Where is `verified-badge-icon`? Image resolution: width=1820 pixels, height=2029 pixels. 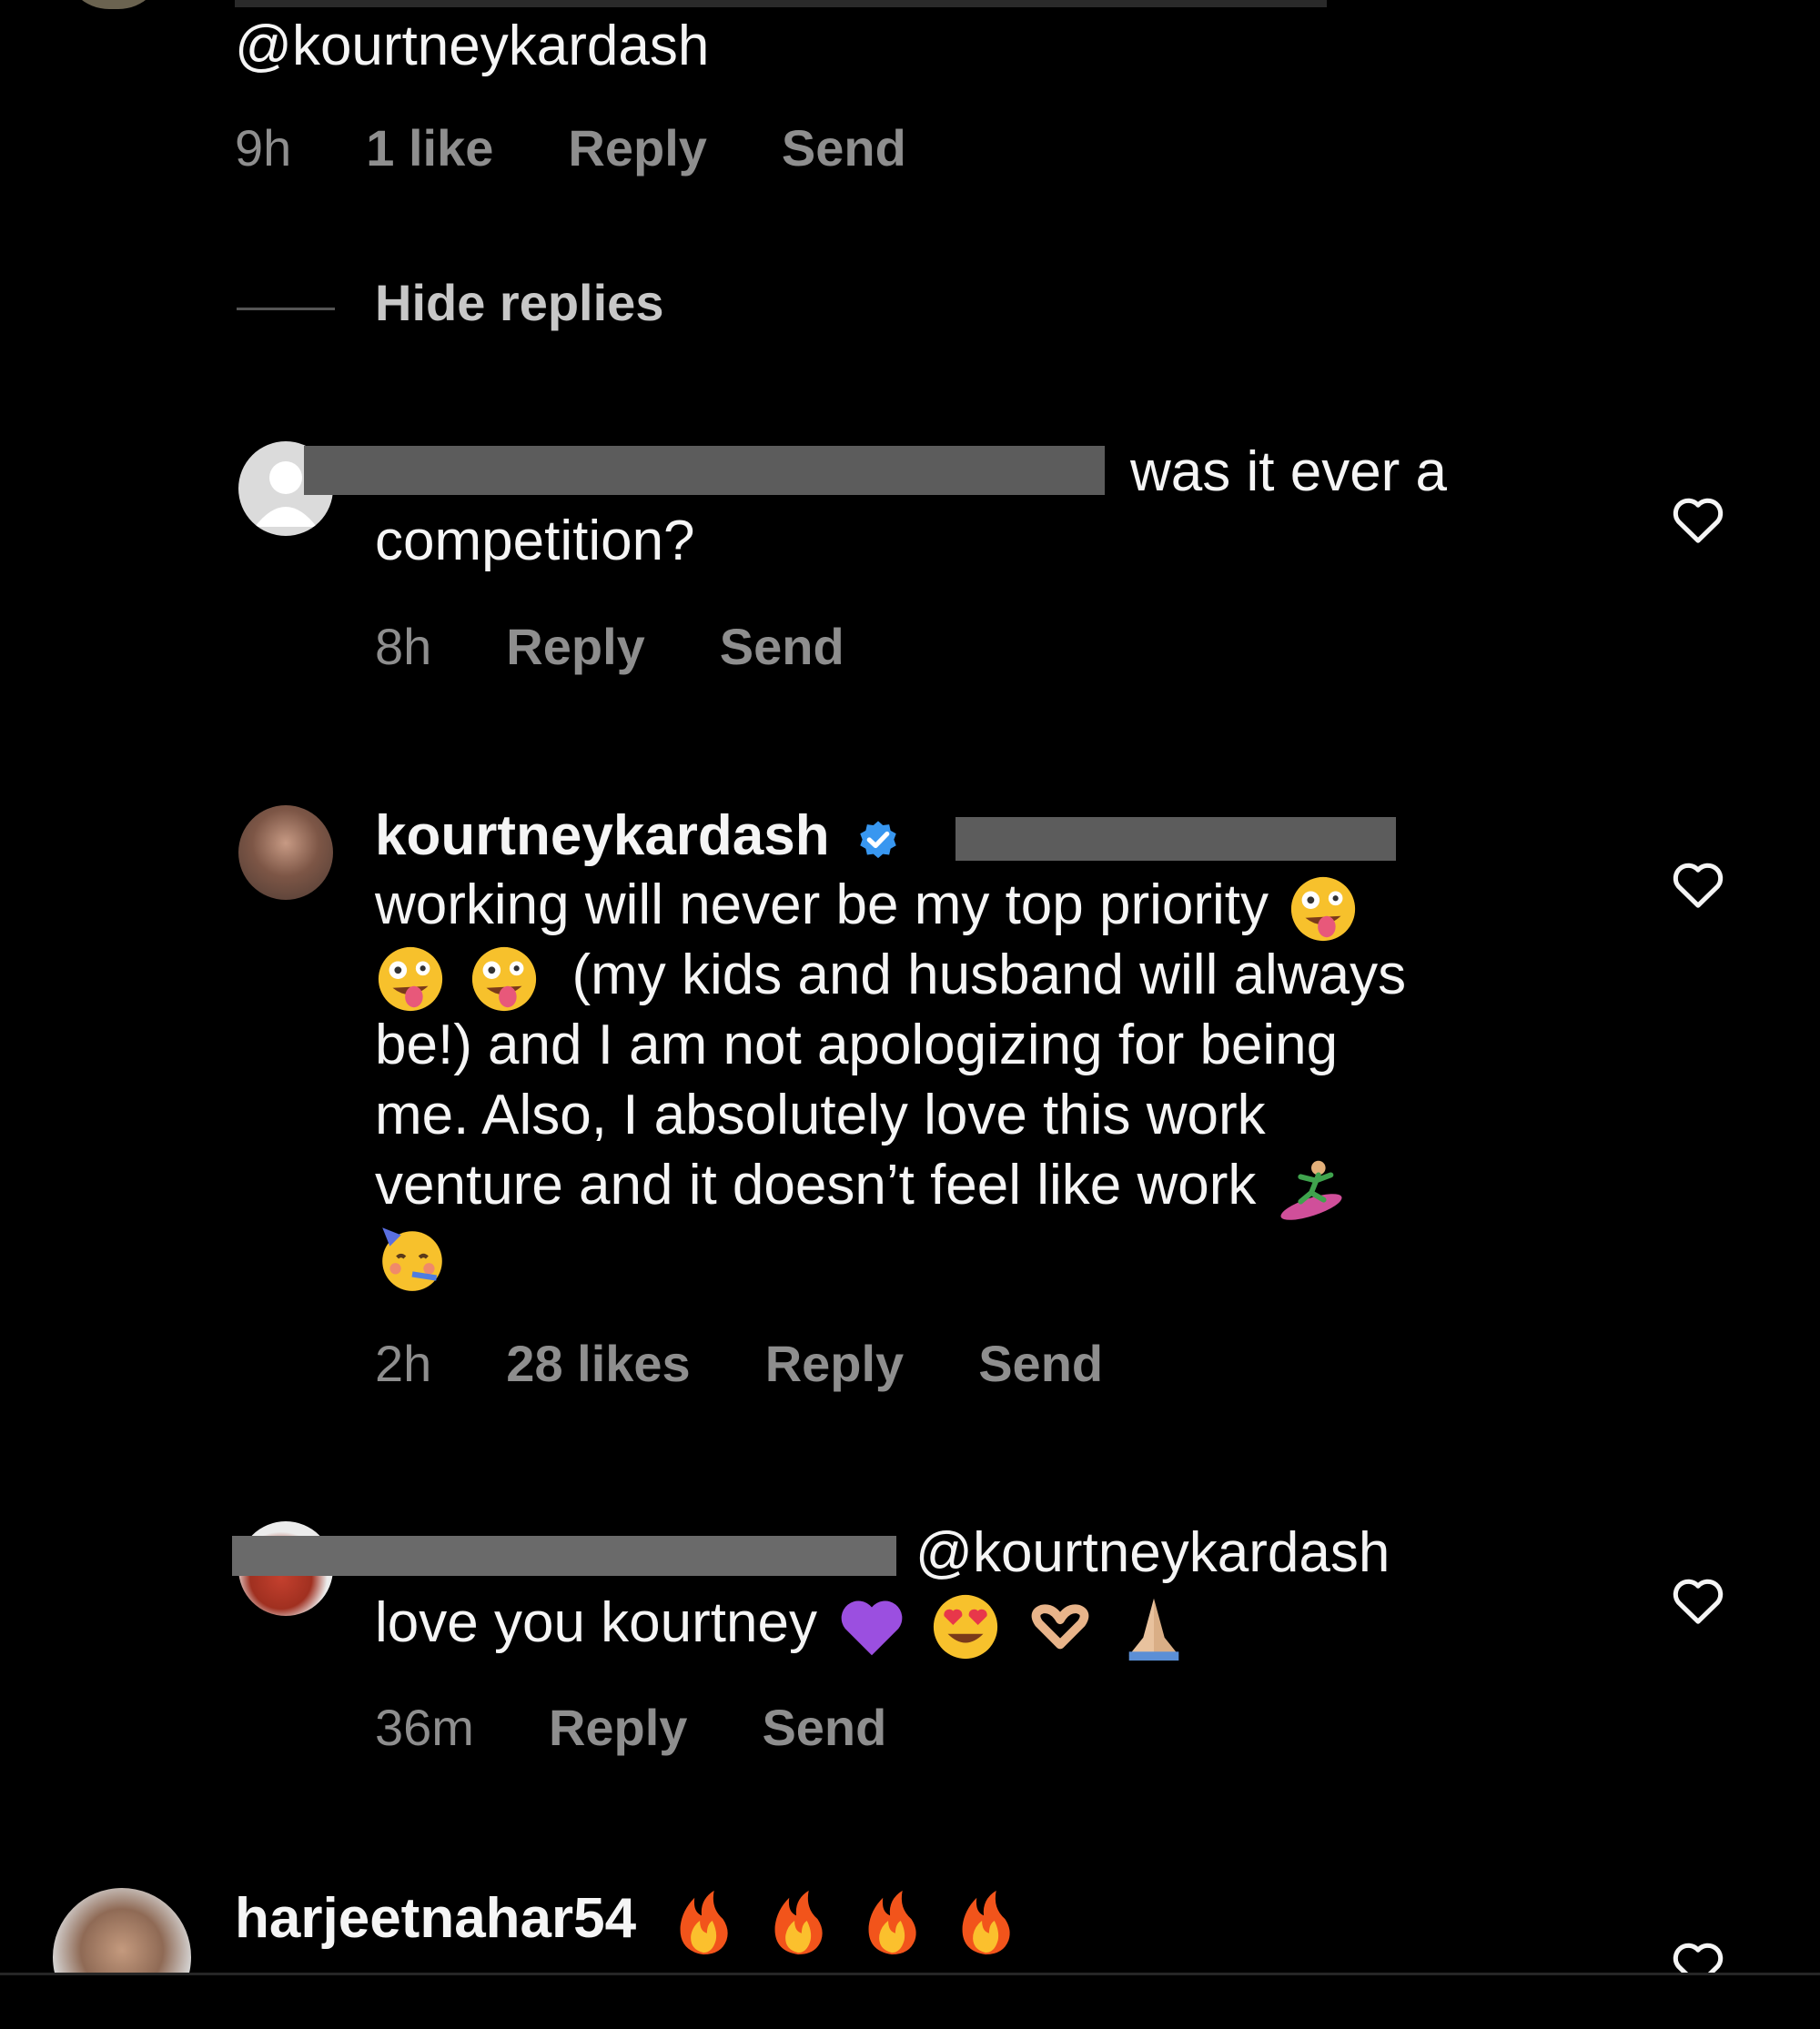 verified-badge-icon is located at coordinates (878, 840).